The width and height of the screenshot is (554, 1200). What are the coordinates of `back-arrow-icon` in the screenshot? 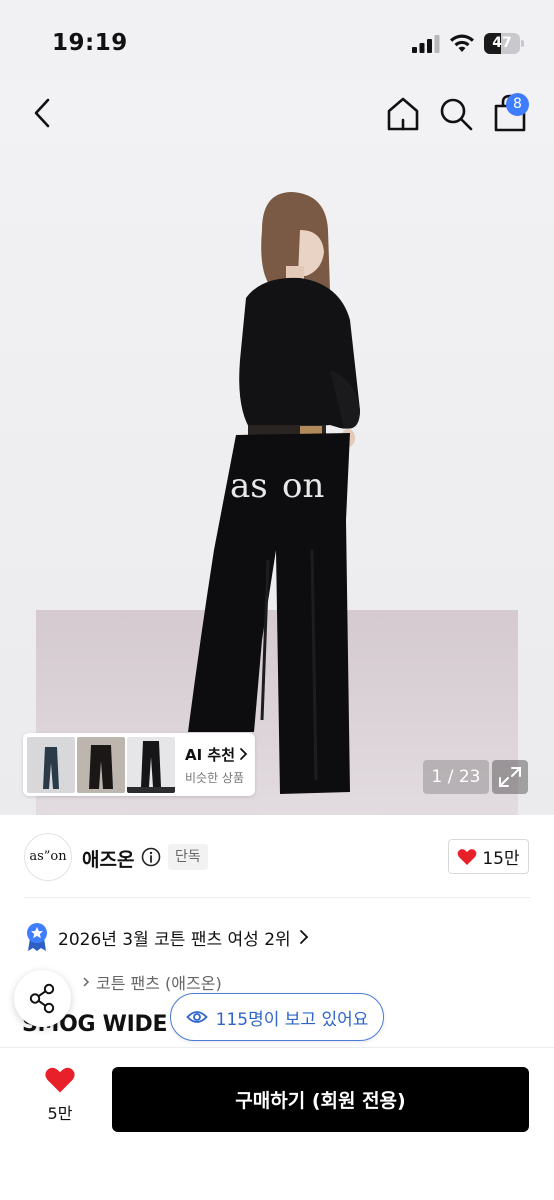 It's located at (43, 113).